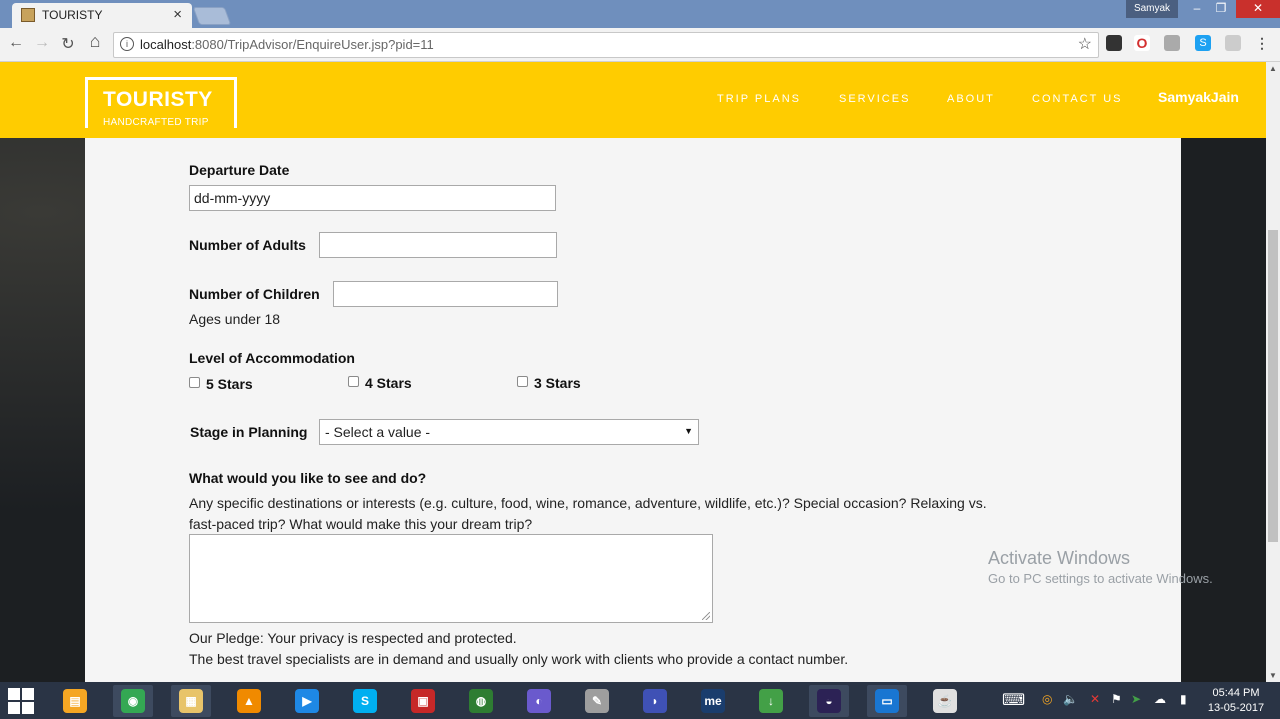 This screenshot has height=719, width=1280. I want to click on taskbar-app-button: ◍, so click(481, 701).